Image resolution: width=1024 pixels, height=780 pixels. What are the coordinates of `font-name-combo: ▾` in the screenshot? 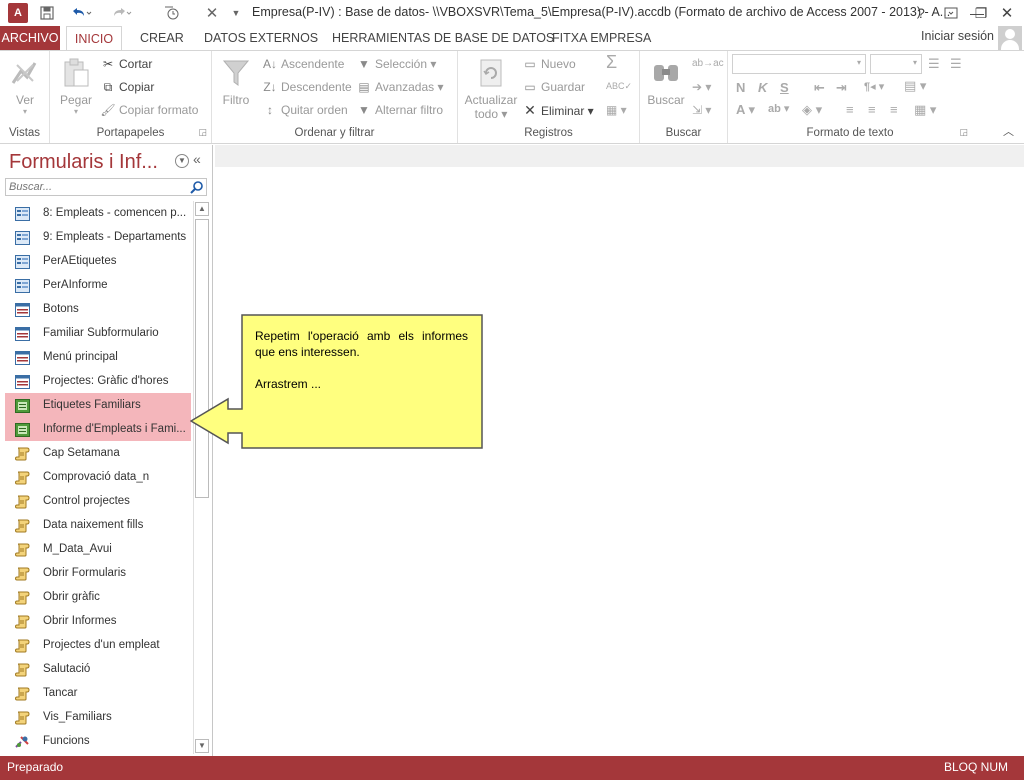 It's located at (799, 64).